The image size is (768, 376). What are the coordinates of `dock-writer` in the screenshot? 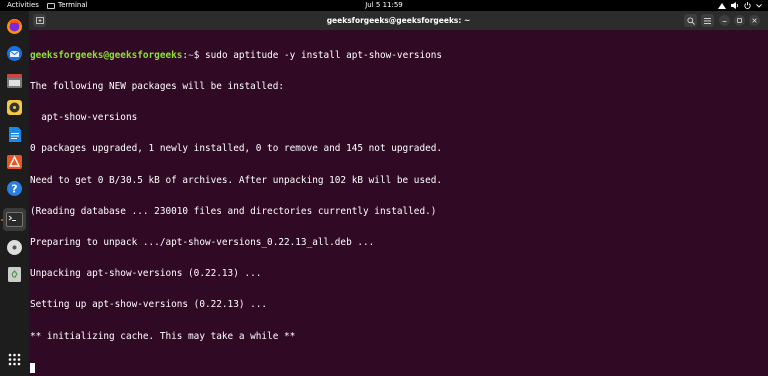 It's located at (14, 134).